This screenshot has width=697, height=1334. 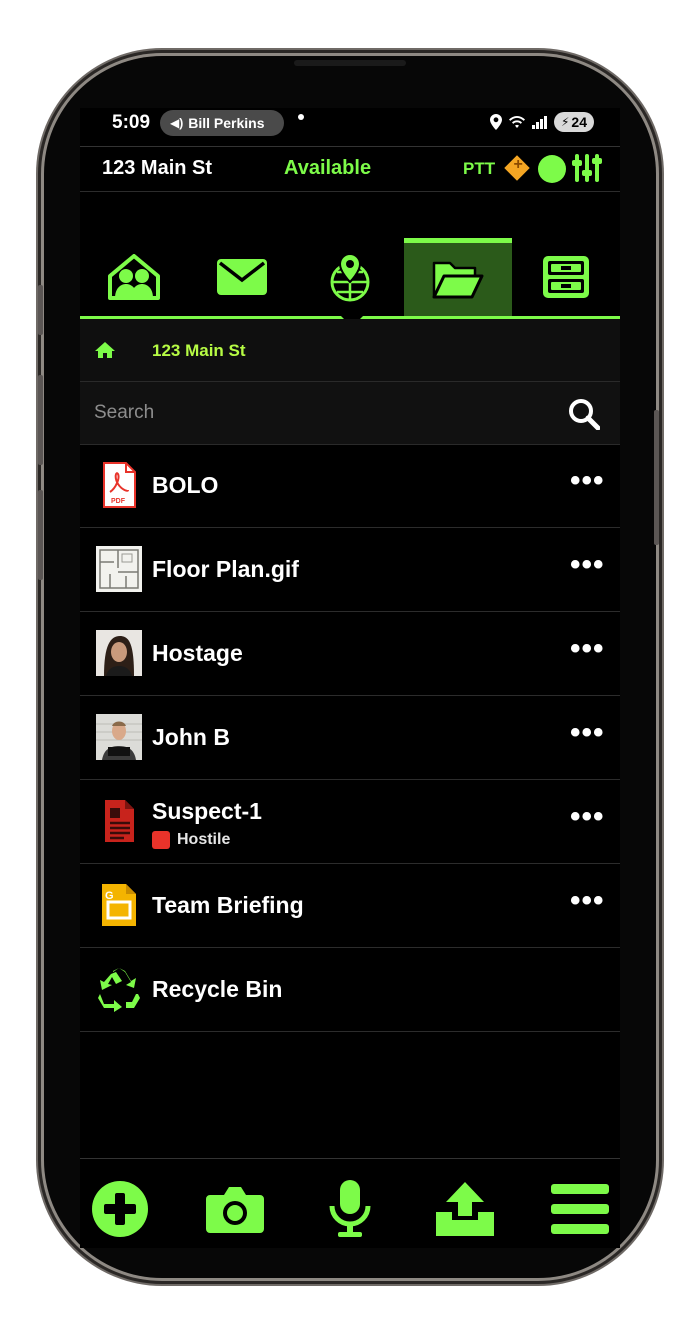 I want to click on search-input, so click(x=314, y=413).